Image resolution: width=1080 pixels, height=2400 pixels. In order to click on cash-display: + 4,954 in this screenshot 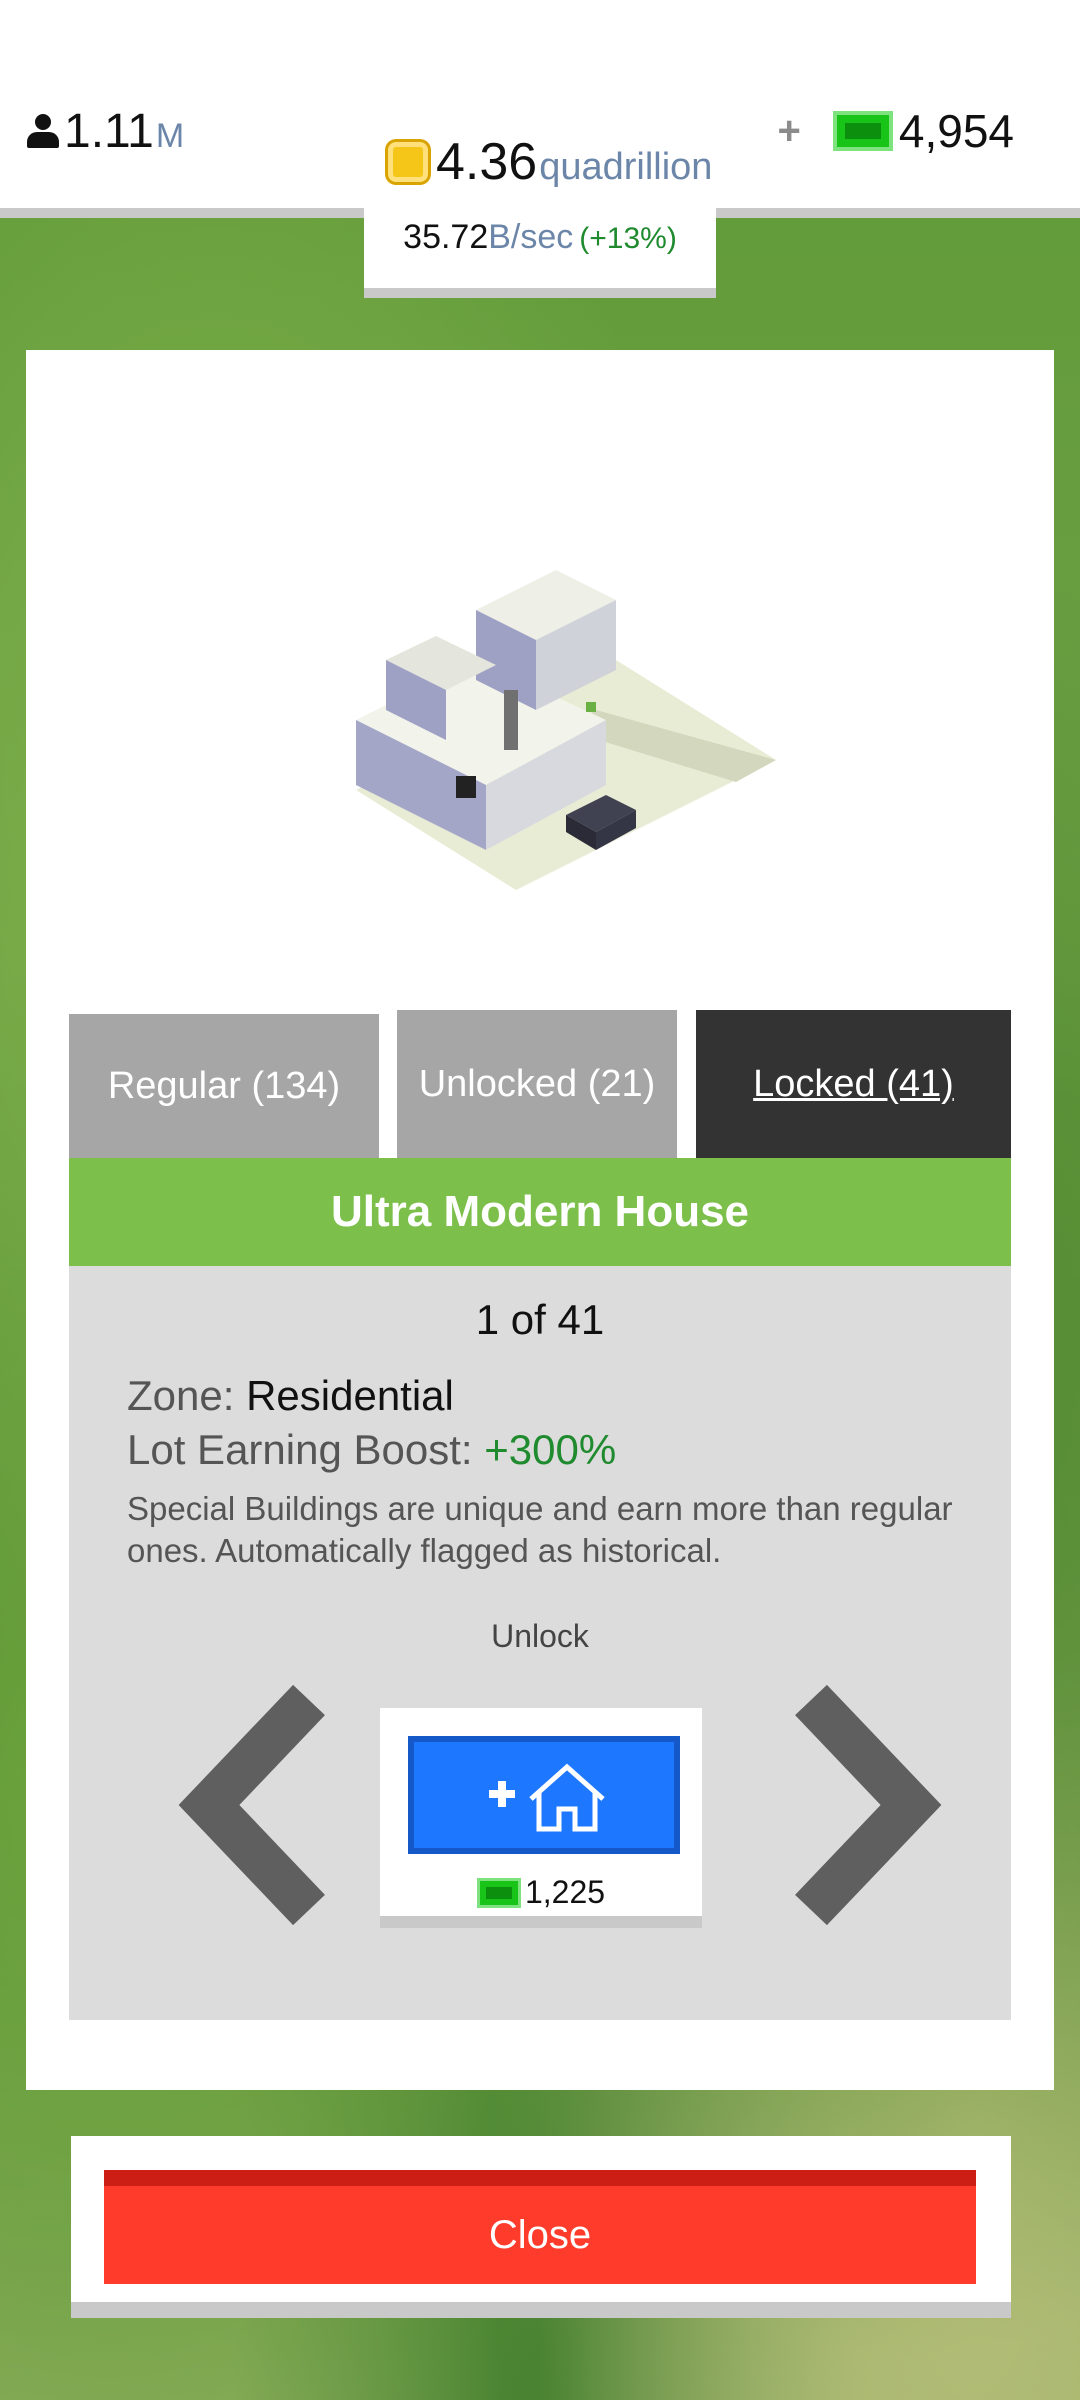, I will do `click(896, 131)`.